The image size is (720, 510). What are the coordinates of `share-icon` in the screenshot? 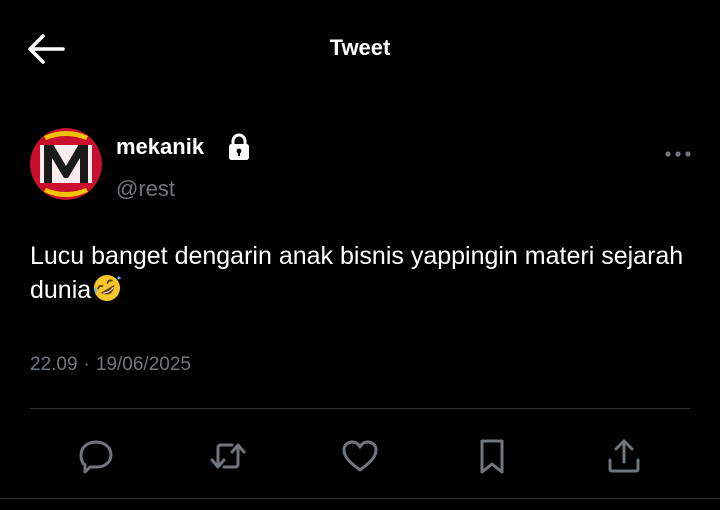 It's located at (624, 456).